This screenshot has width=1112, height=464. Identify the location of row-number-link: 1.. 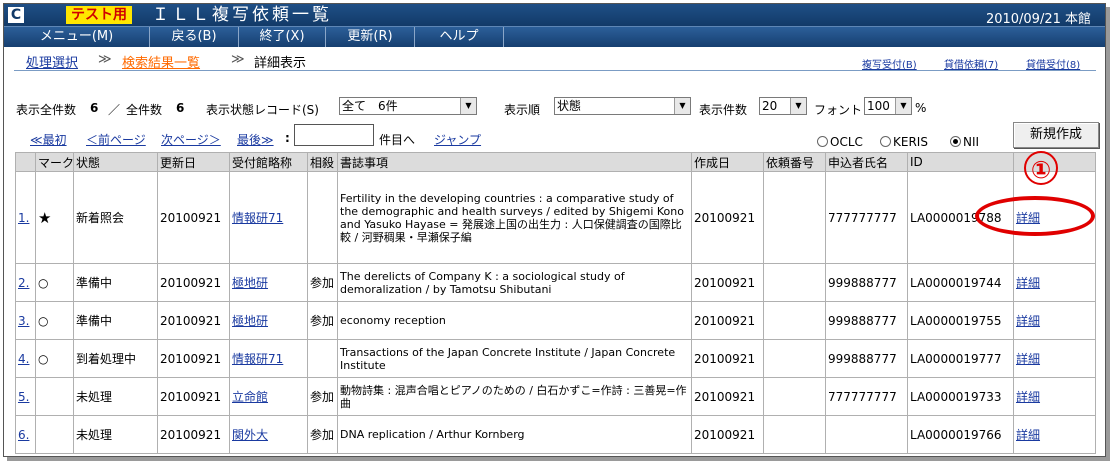
(23, 218).